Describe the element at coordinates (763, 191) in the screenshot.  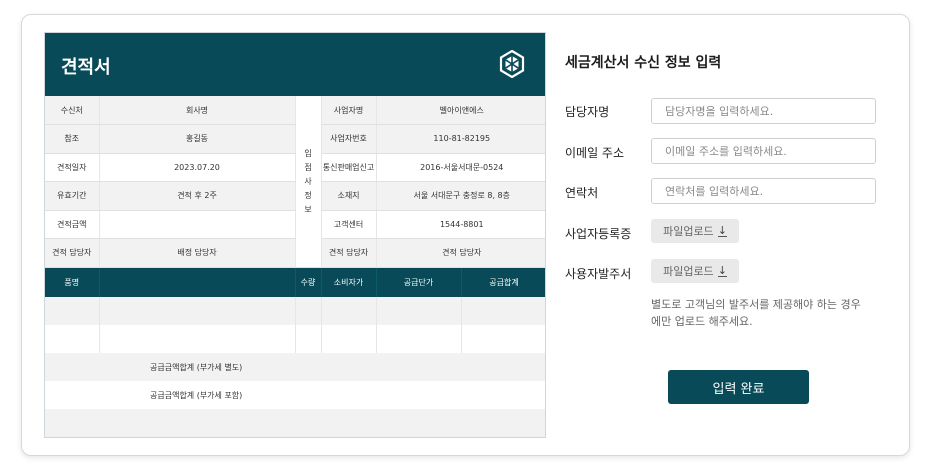
I see `phone-input` at that location.